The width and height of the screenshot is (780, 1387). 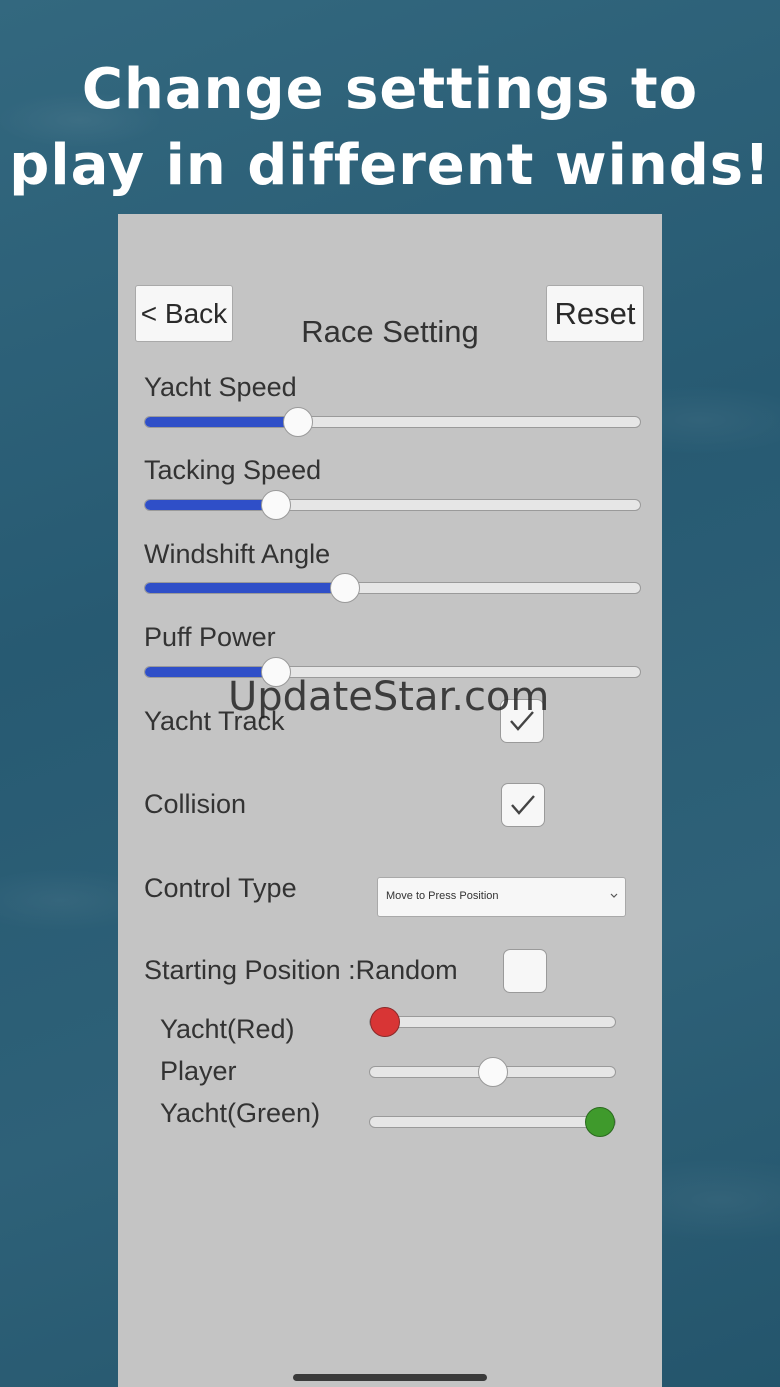 I want to click on watermark: UpdateStar.com, so click(x=389, y=697).